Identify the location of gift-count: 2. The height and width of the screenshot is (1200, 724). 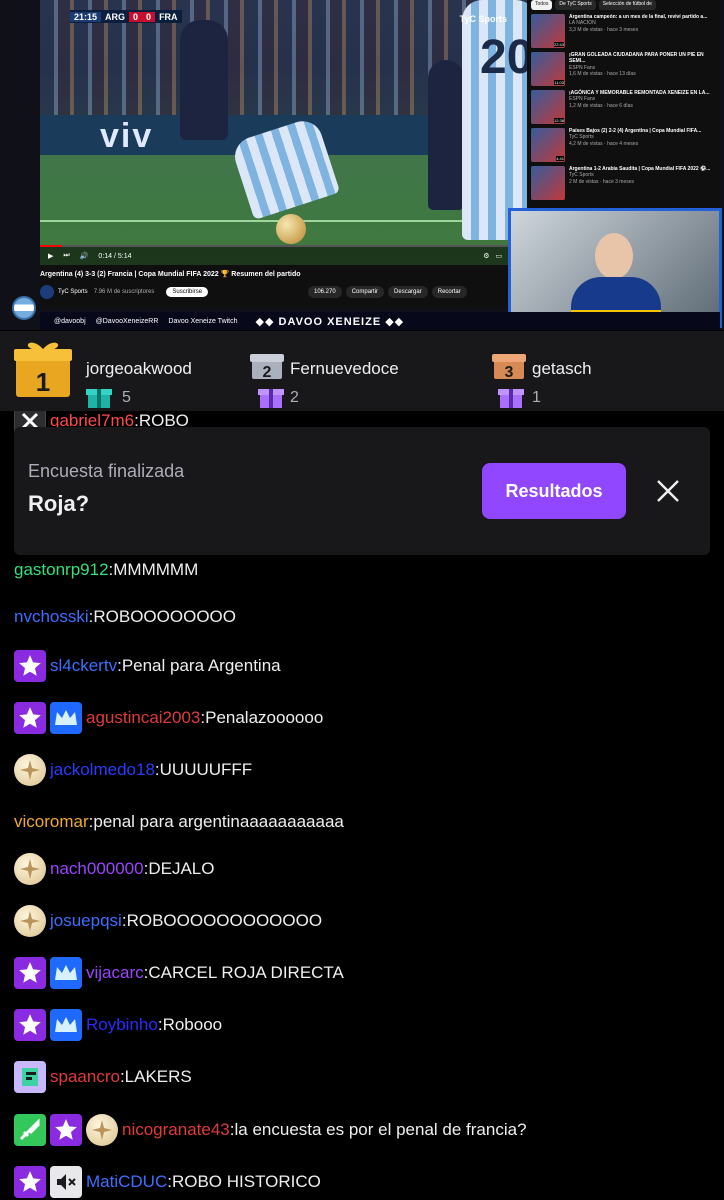
(294, 397).